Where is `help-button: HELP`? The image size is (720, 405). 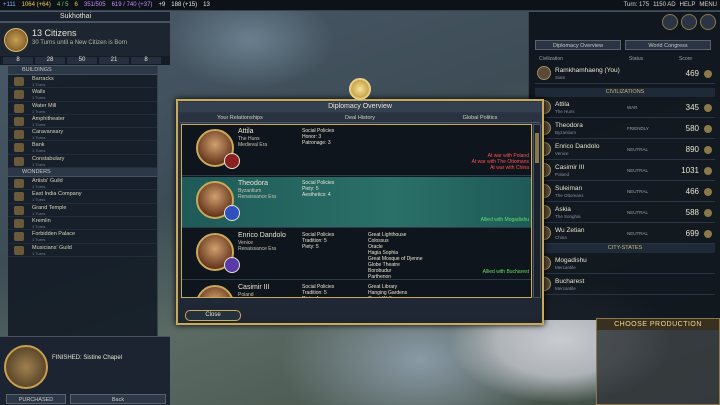
help-button: HELP is located at coordinates (688, 5).